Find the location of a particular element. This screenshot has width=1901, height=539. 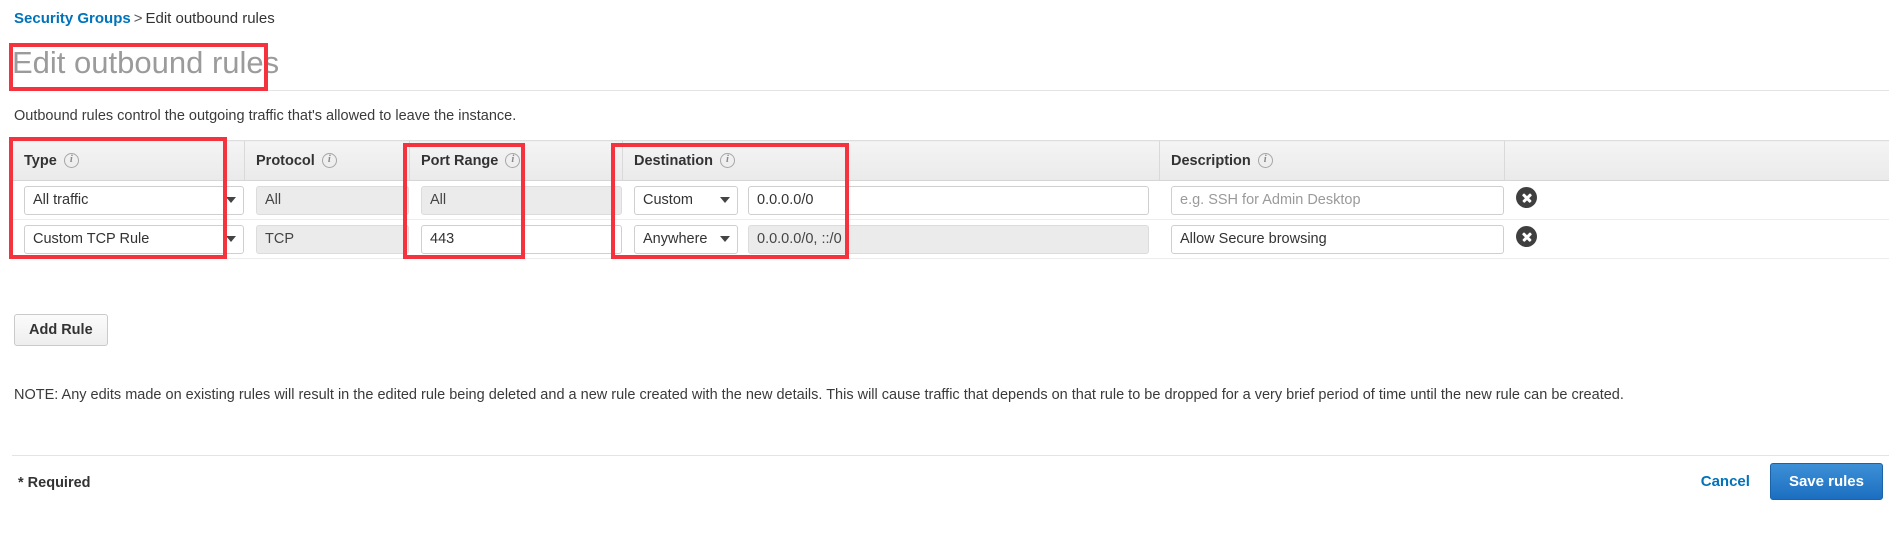

column-header-actions is located at coordinates (1696, 160).